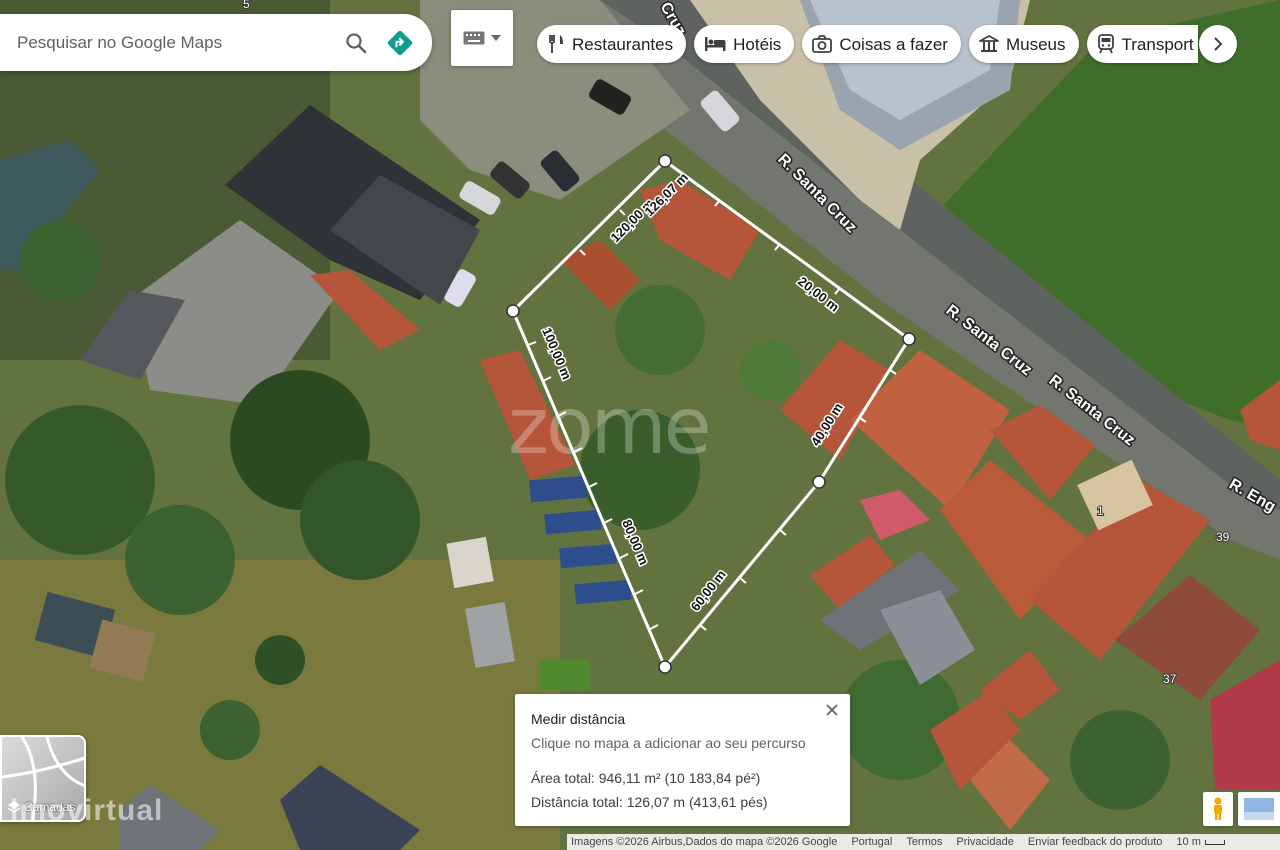  What do you see at coordinates (649, 802) in the screenshot?
I see `total-distance: Distância total: 126,07 m (413,61 pés)` at bounding box center [649, 802].